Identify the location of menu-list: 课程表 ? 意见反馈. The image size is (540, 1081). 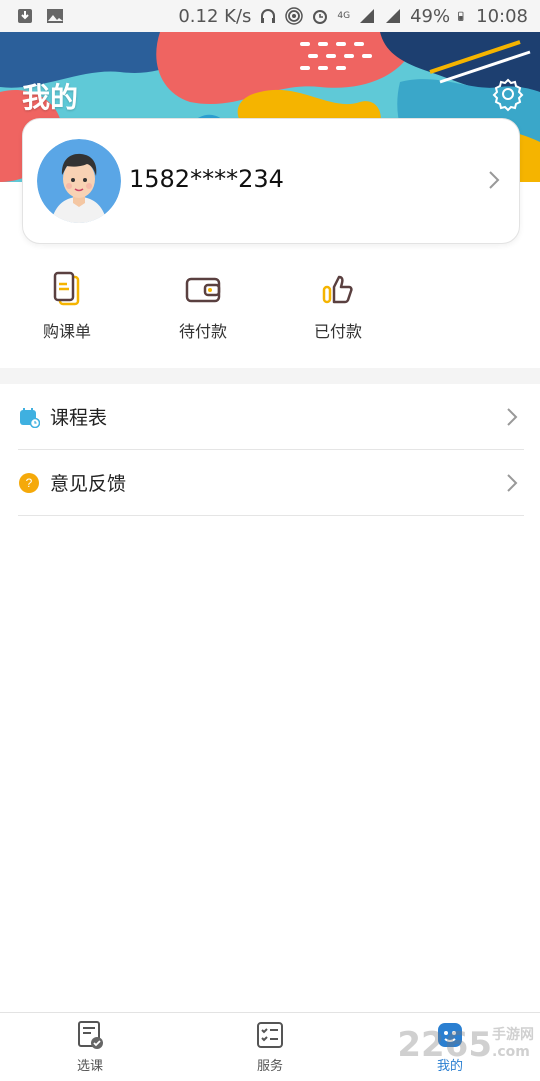
(270, 450).